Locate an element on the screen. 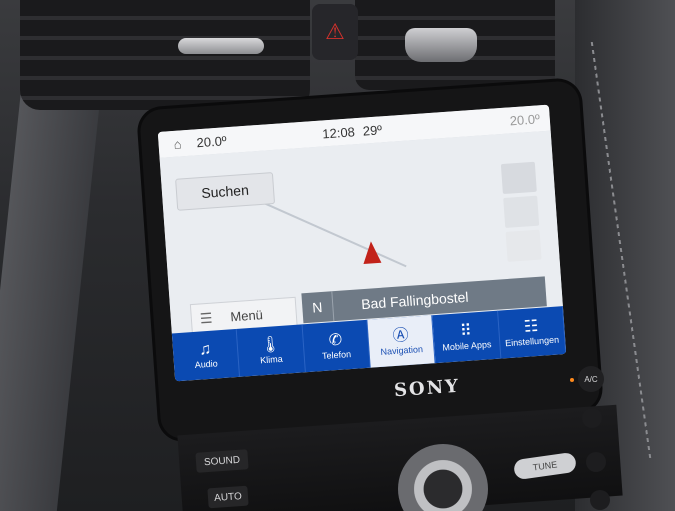  thermometer-icon: 🌡 is located at coordinates (270, 345).